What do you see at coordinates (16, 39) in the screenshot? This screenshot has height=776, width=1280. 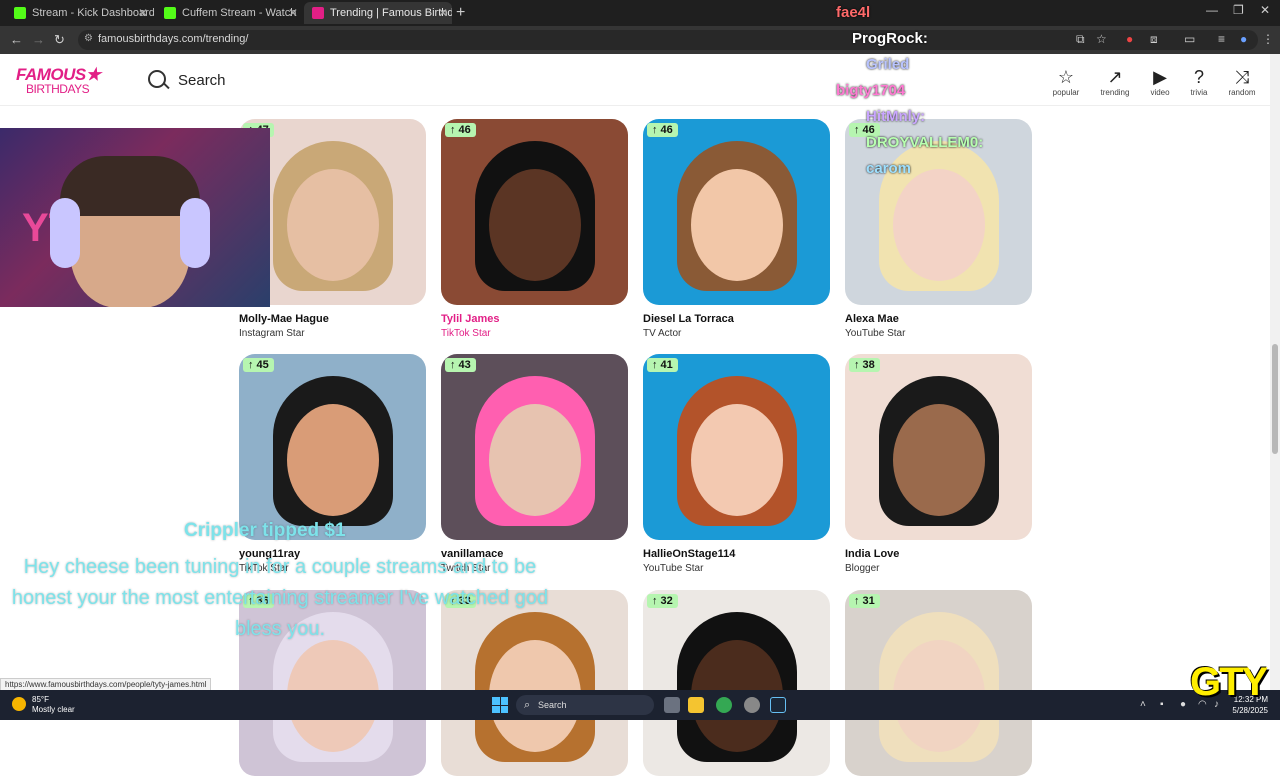 I see `back-icon: ←` at bounding box center [16, 39].